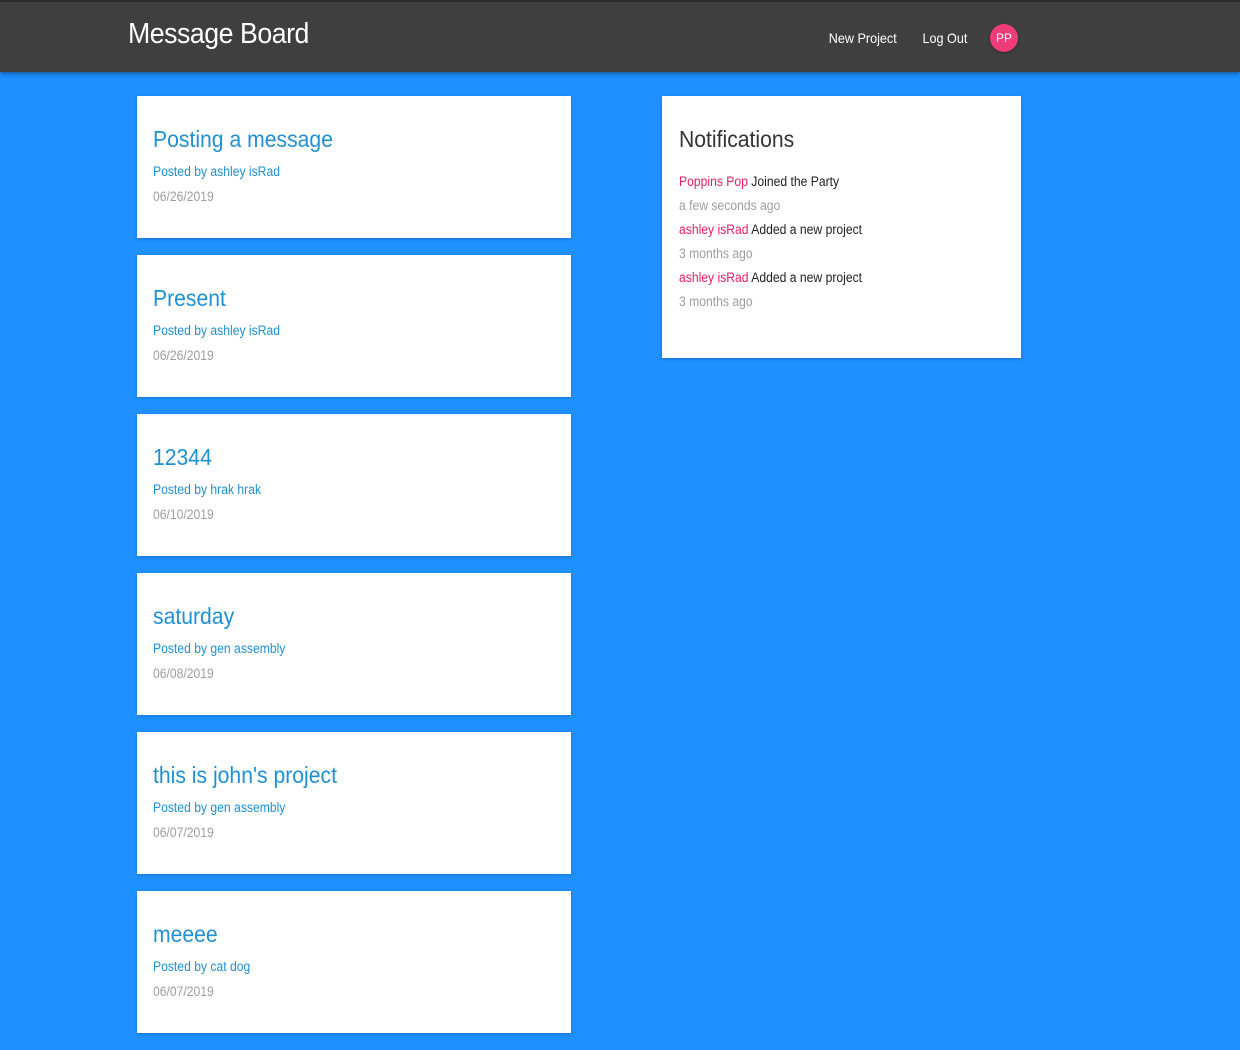 The width and height of the screenshot is (1240, 1050). I want to click on project-author: Posted by hrak hrak, so click(207, 489).